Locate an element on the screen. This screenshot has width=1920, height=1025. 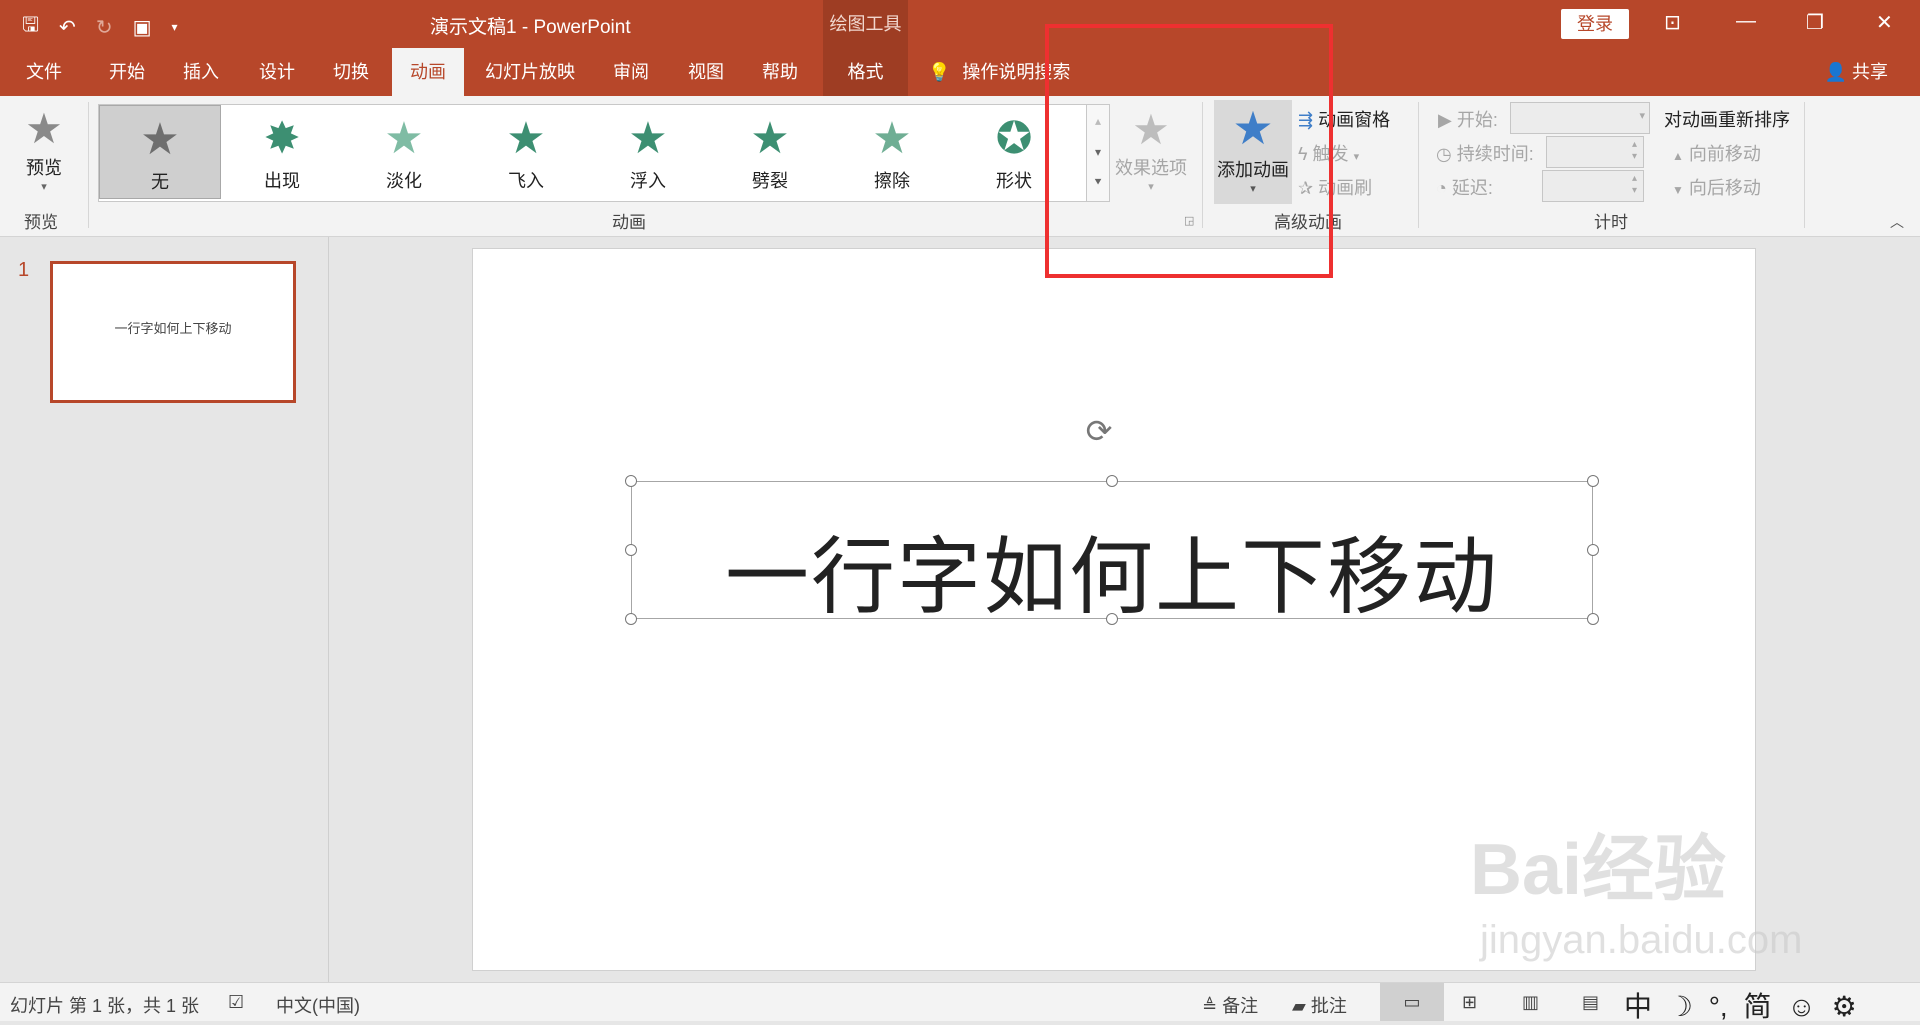
animation-split: ★ 劈裂 is located at coordinates (770, 152).